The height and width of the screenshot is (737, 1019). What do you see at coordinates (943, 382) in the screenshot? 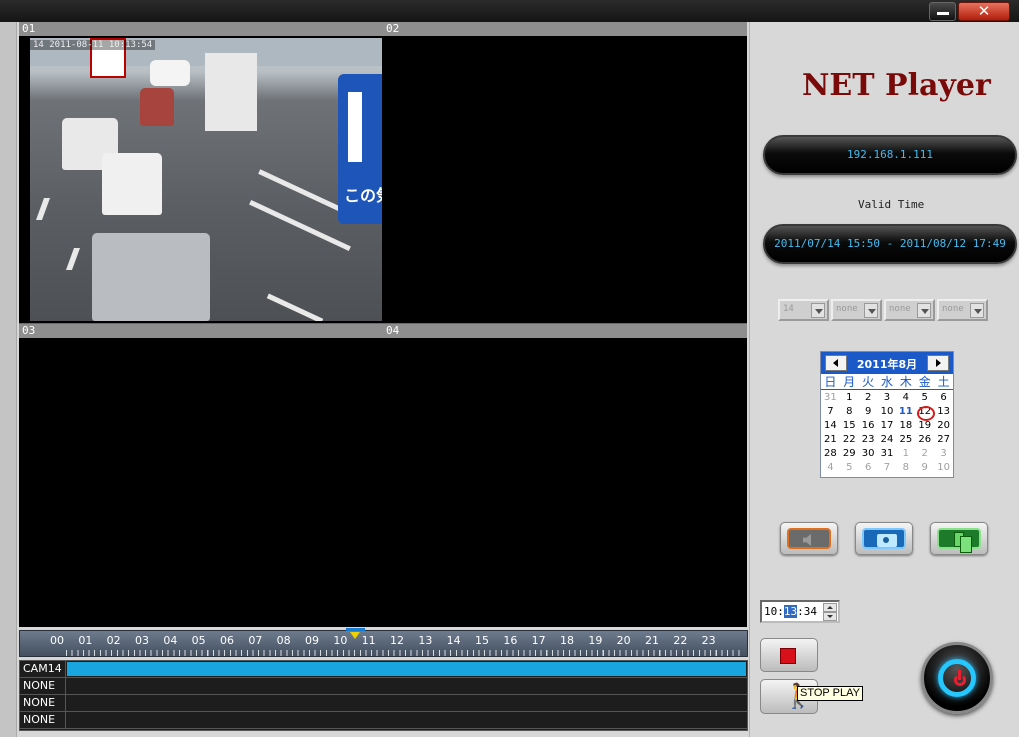
I see `weekday-label: 土` at bounding box center [943, 382].